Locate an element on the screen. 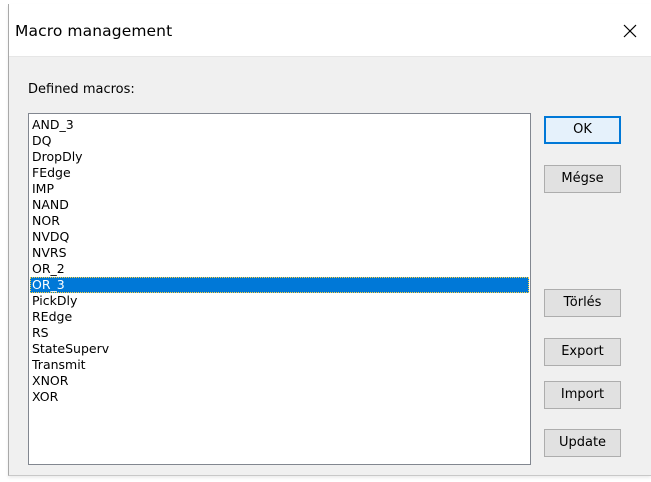 This screenshot has width=651, height=482. macro-list-item: AND_3 is located at coordinates (279, 125).